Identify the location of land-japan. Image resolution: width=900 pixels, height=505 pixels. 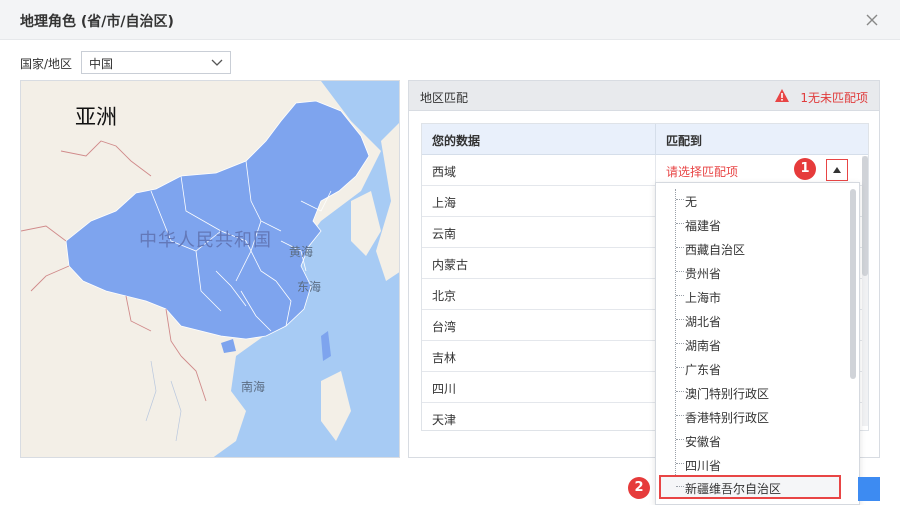
(387, 202).